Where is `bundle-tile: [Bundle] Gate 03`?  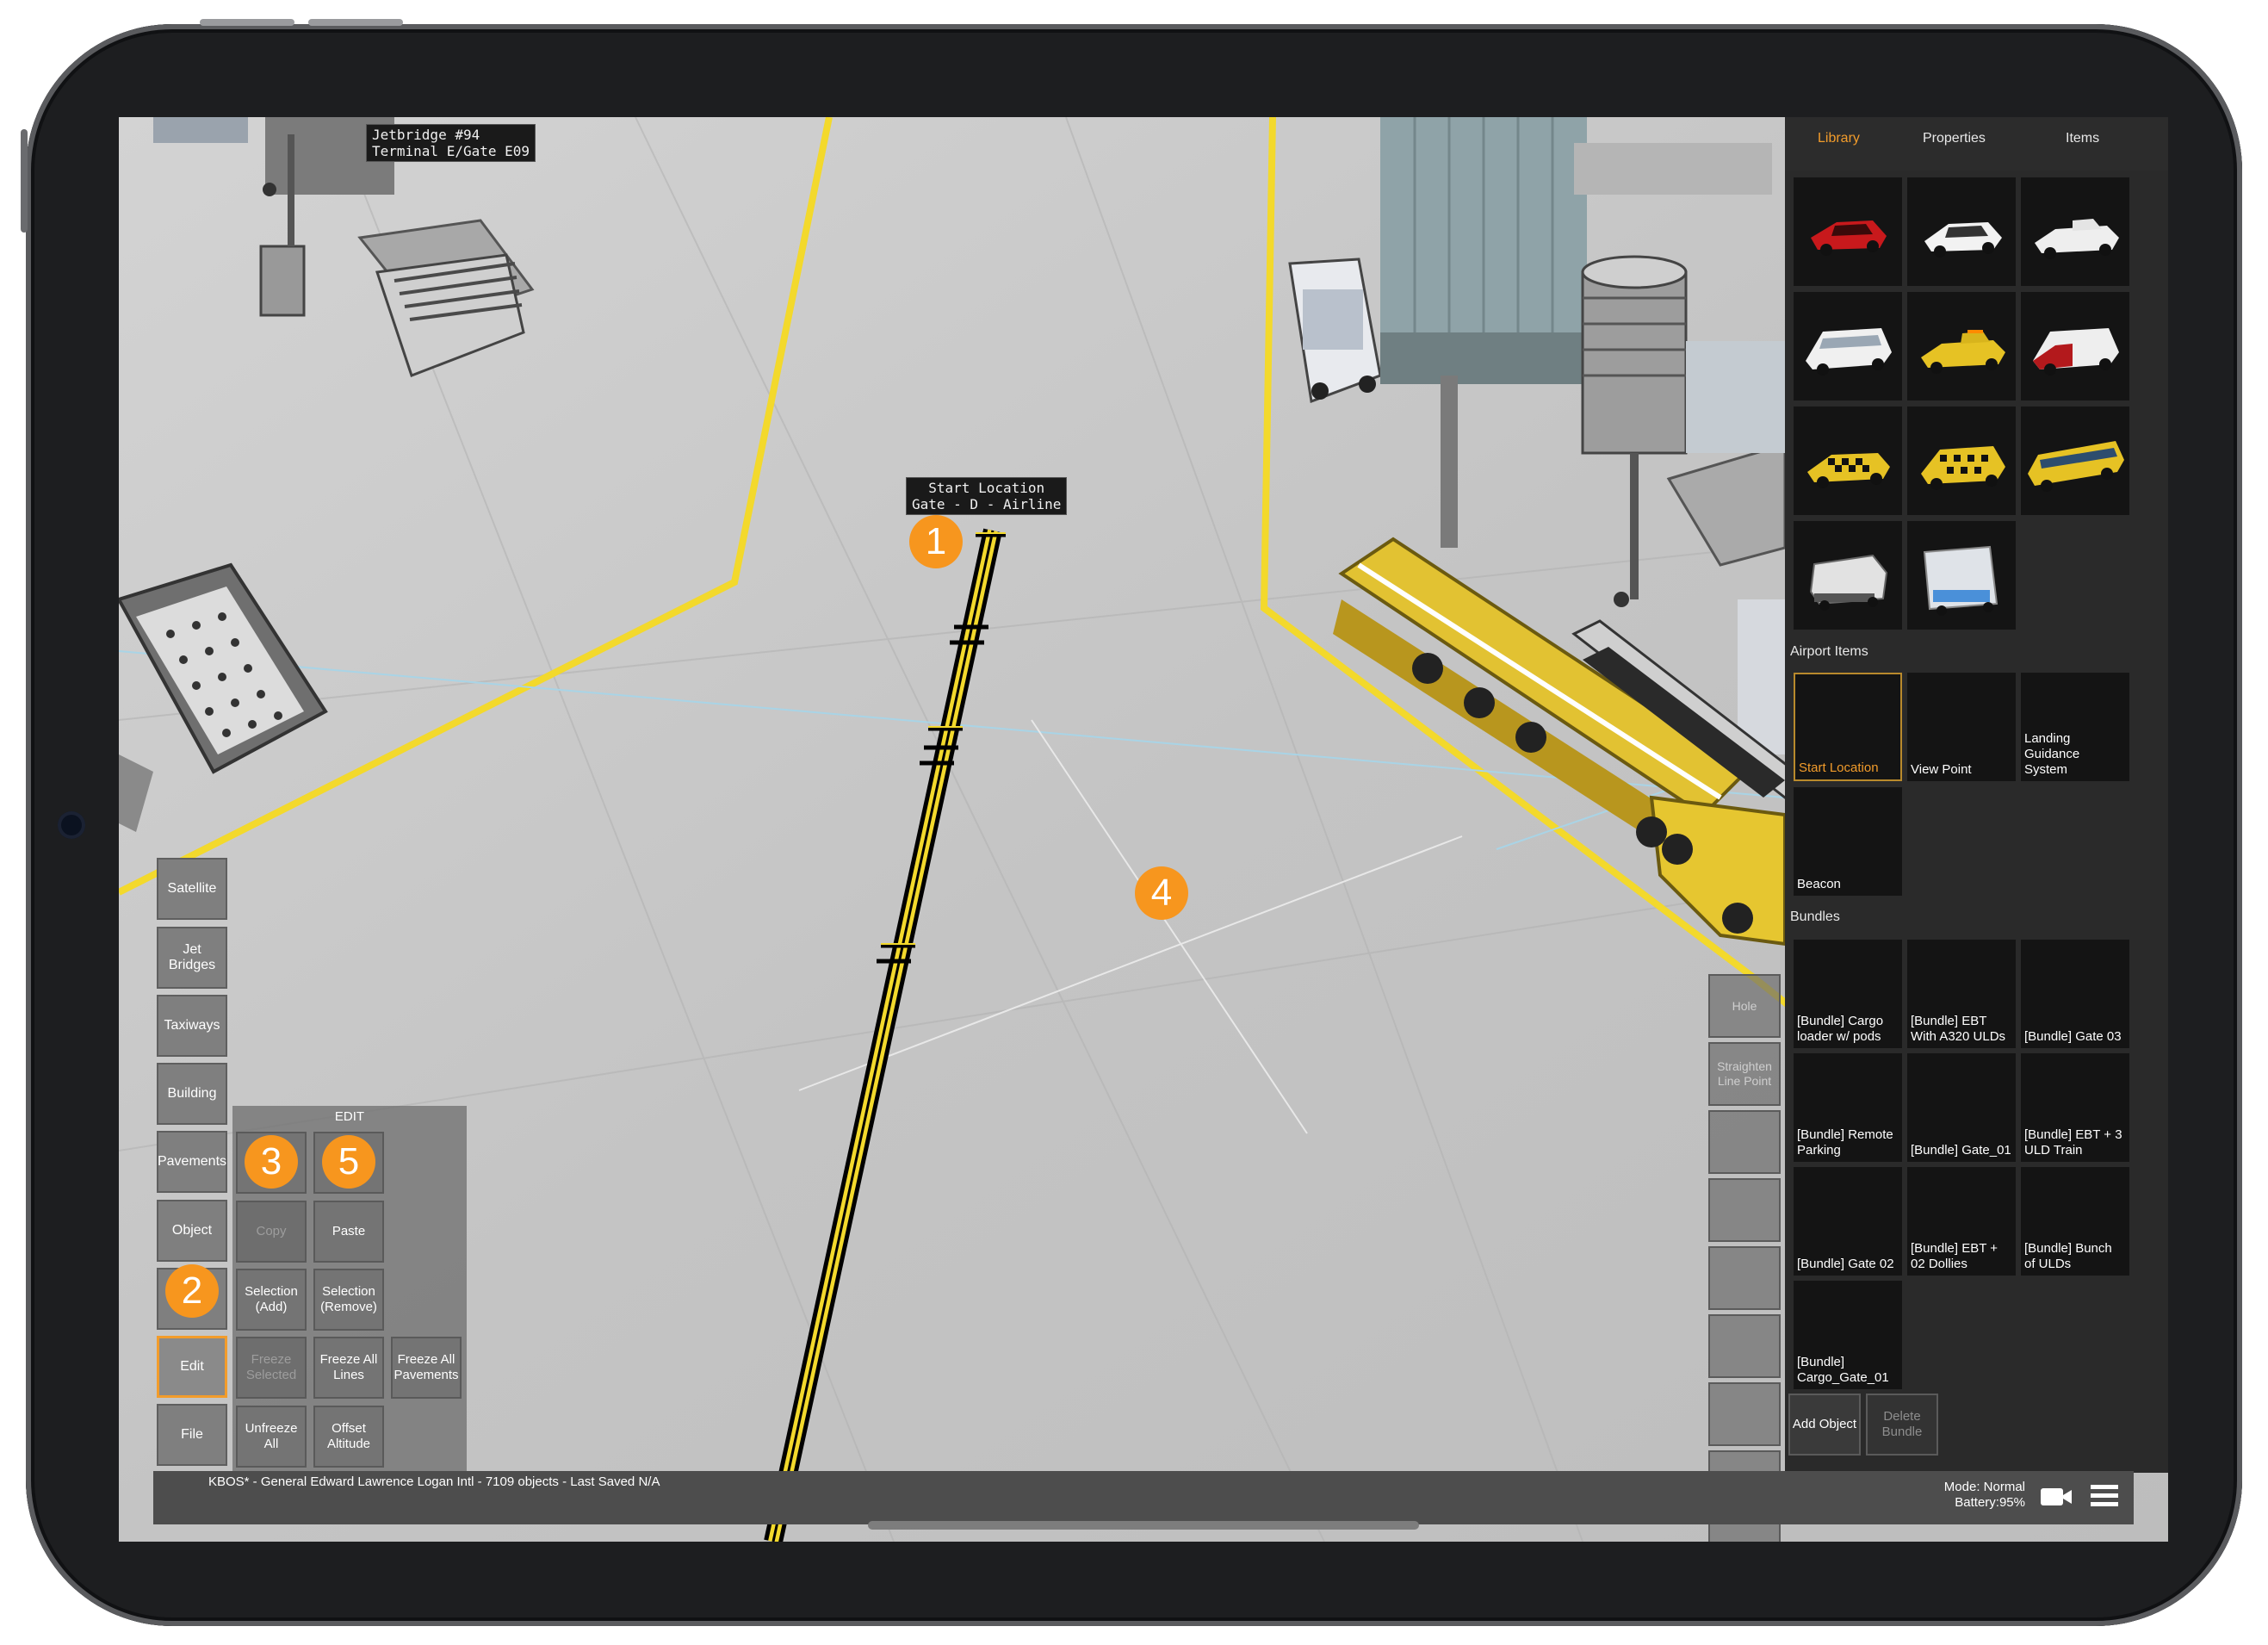
bundle-tile: [Bundle] Gate 03 is located at coordinates (2075, 994).